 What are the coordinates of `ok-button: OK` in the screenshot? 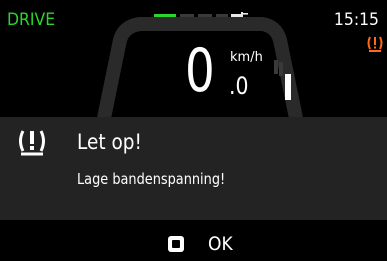 It's located at (201, 244).